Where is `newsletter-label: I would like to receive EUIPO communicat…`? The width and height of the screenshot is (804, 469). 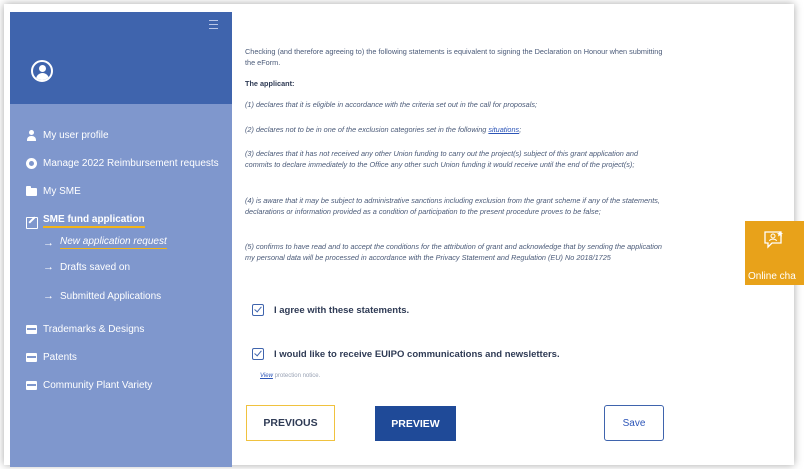
newsletter-label: I would like to receive EUIPO communicat… is located at coordinates (417, 354).